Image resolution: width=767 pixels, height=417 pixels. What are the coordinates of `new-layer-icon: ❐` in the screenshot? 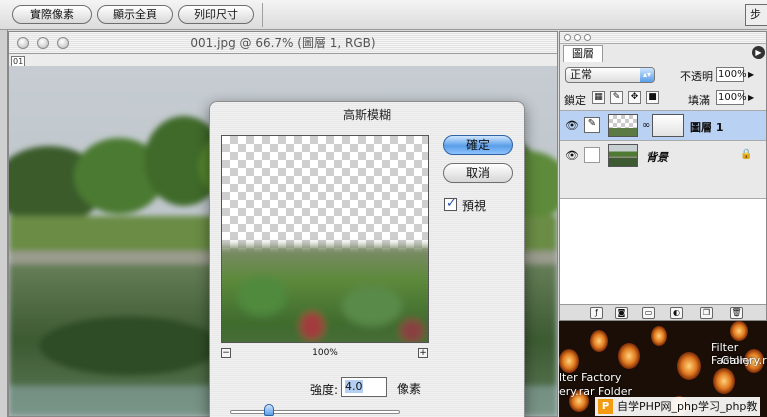 It's located at (706, 313).